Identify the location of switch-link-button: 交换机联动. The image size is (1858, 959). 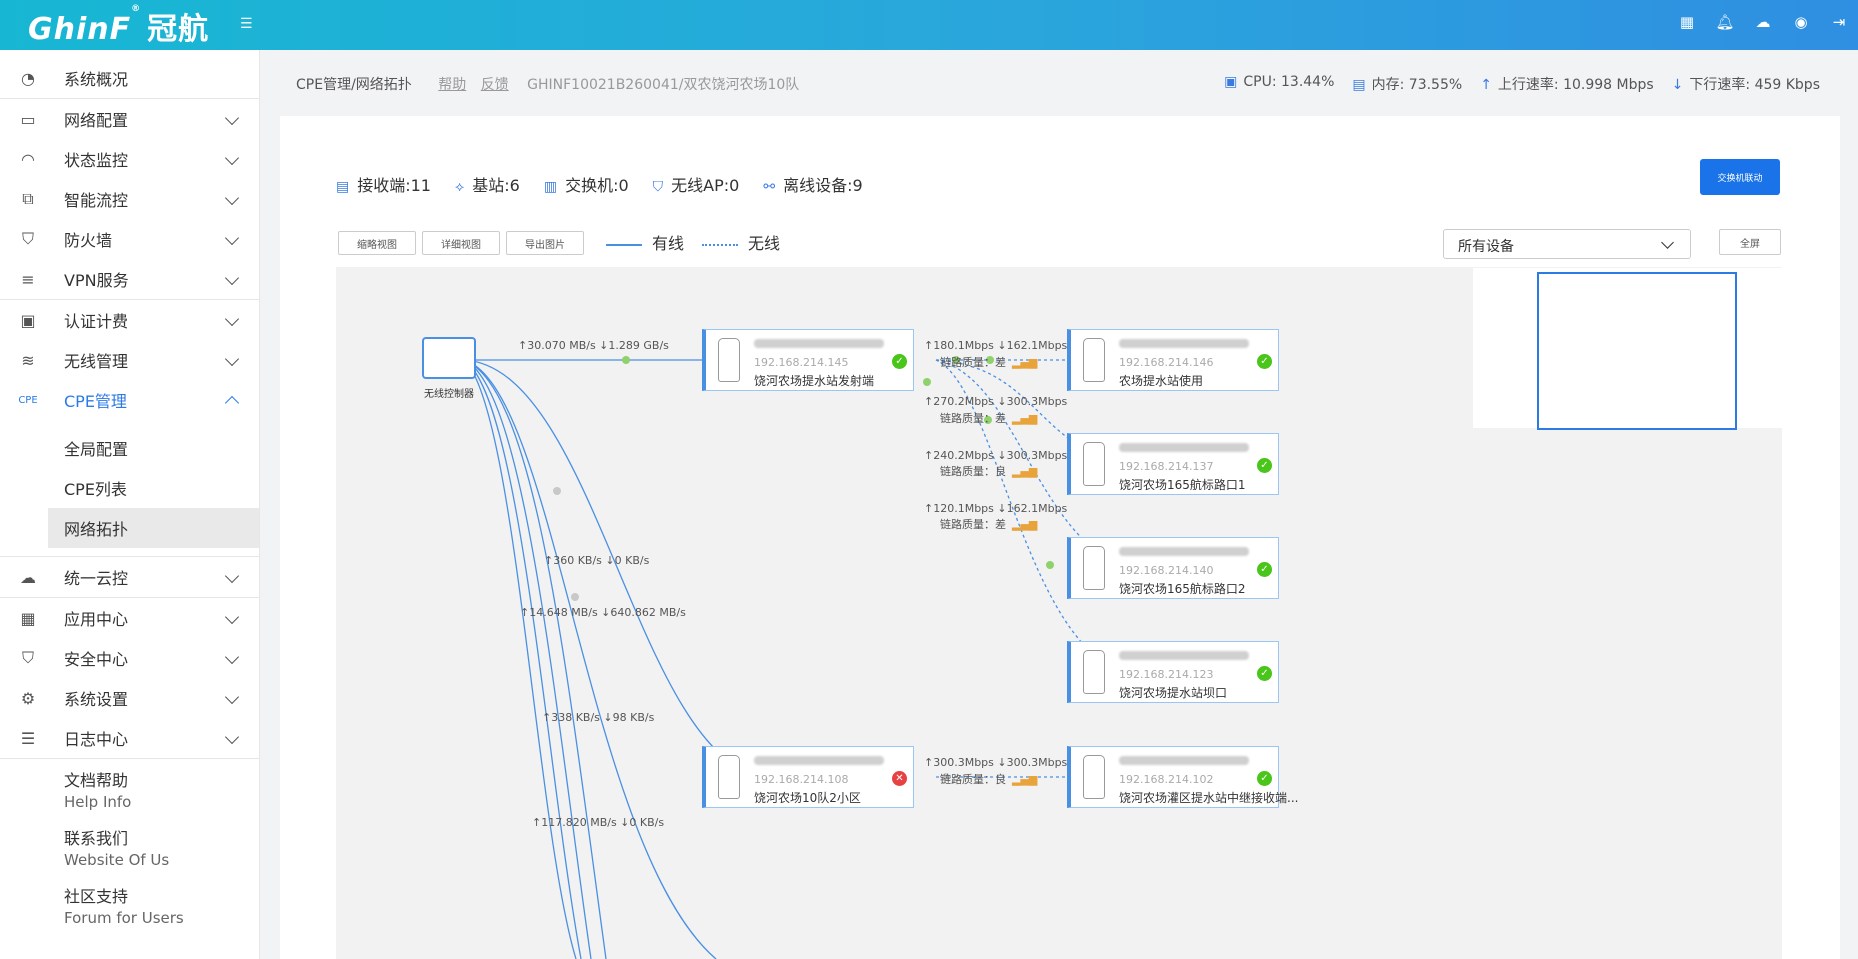
(1740, 177).